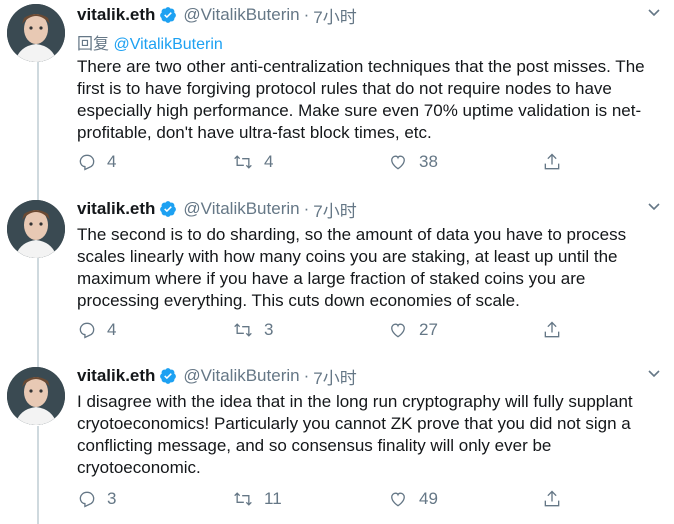  I want to click on reply-mention-link: @VitalikButerin, so click(167, 44).